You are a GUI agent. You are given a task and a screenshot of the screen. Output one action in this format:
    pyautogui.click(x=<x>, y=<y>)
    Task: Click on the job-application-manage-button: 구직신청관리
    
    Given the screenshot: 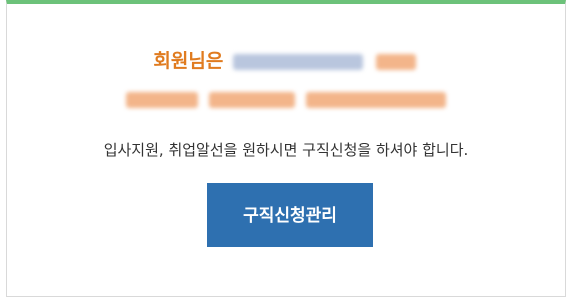 What is the action you would take?
    pyautogui.click(x=290, y=215)
    